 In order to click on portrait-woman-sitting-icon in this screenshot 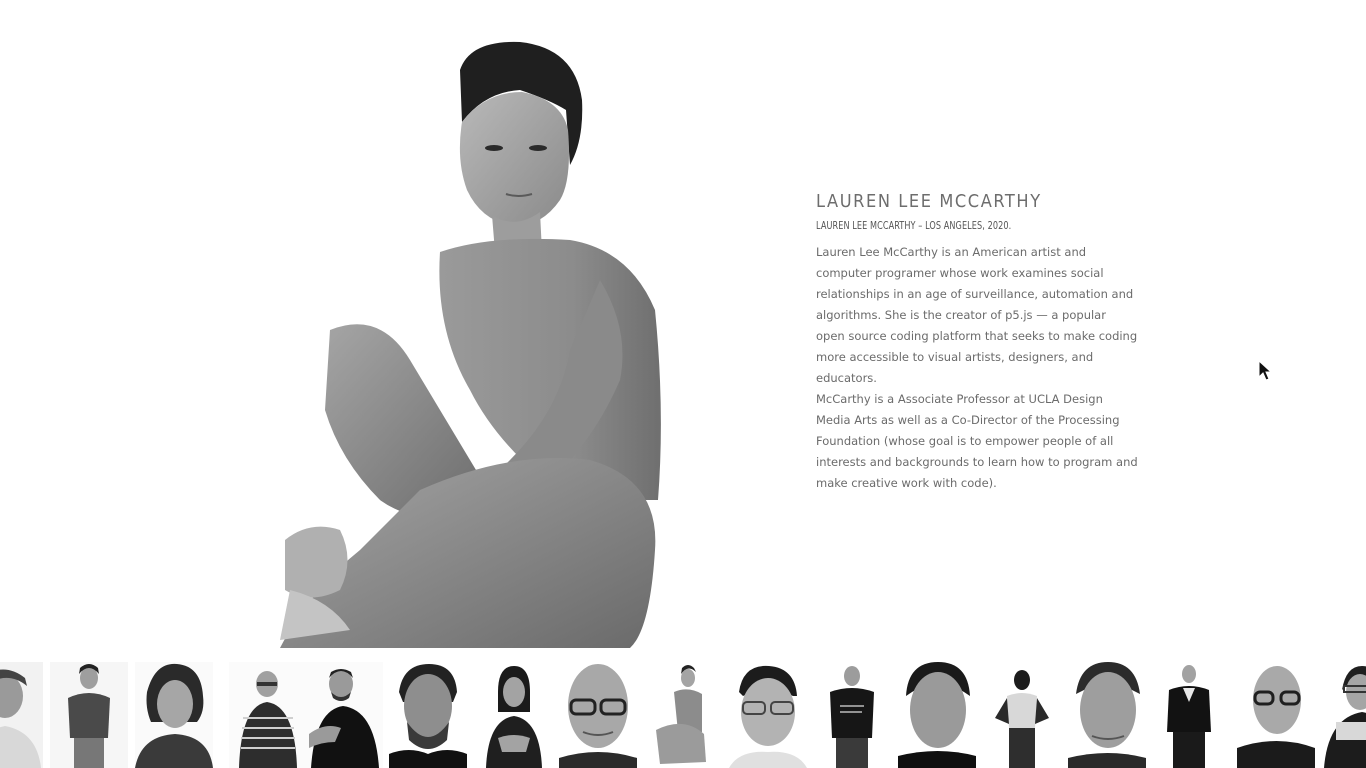, I will do `click(513, 715)`.